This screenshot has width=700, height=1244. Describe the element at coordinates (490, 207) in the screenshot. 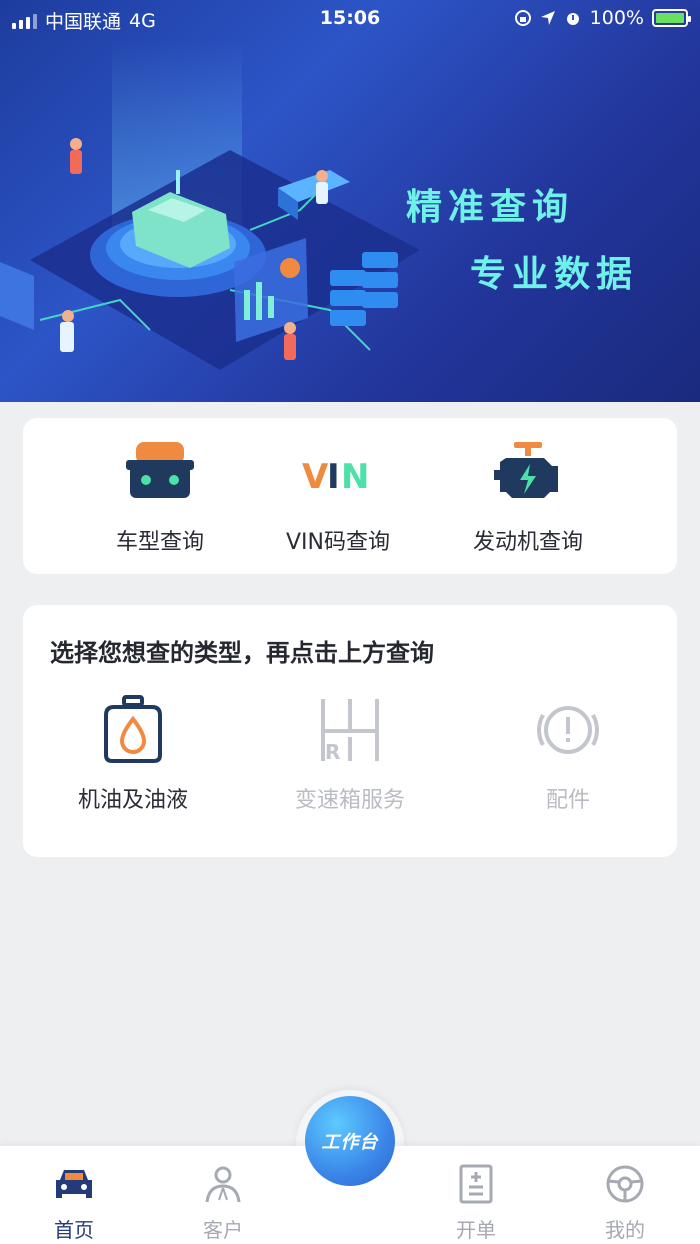

I see `banner-headline-1: 精准查询` at that location.